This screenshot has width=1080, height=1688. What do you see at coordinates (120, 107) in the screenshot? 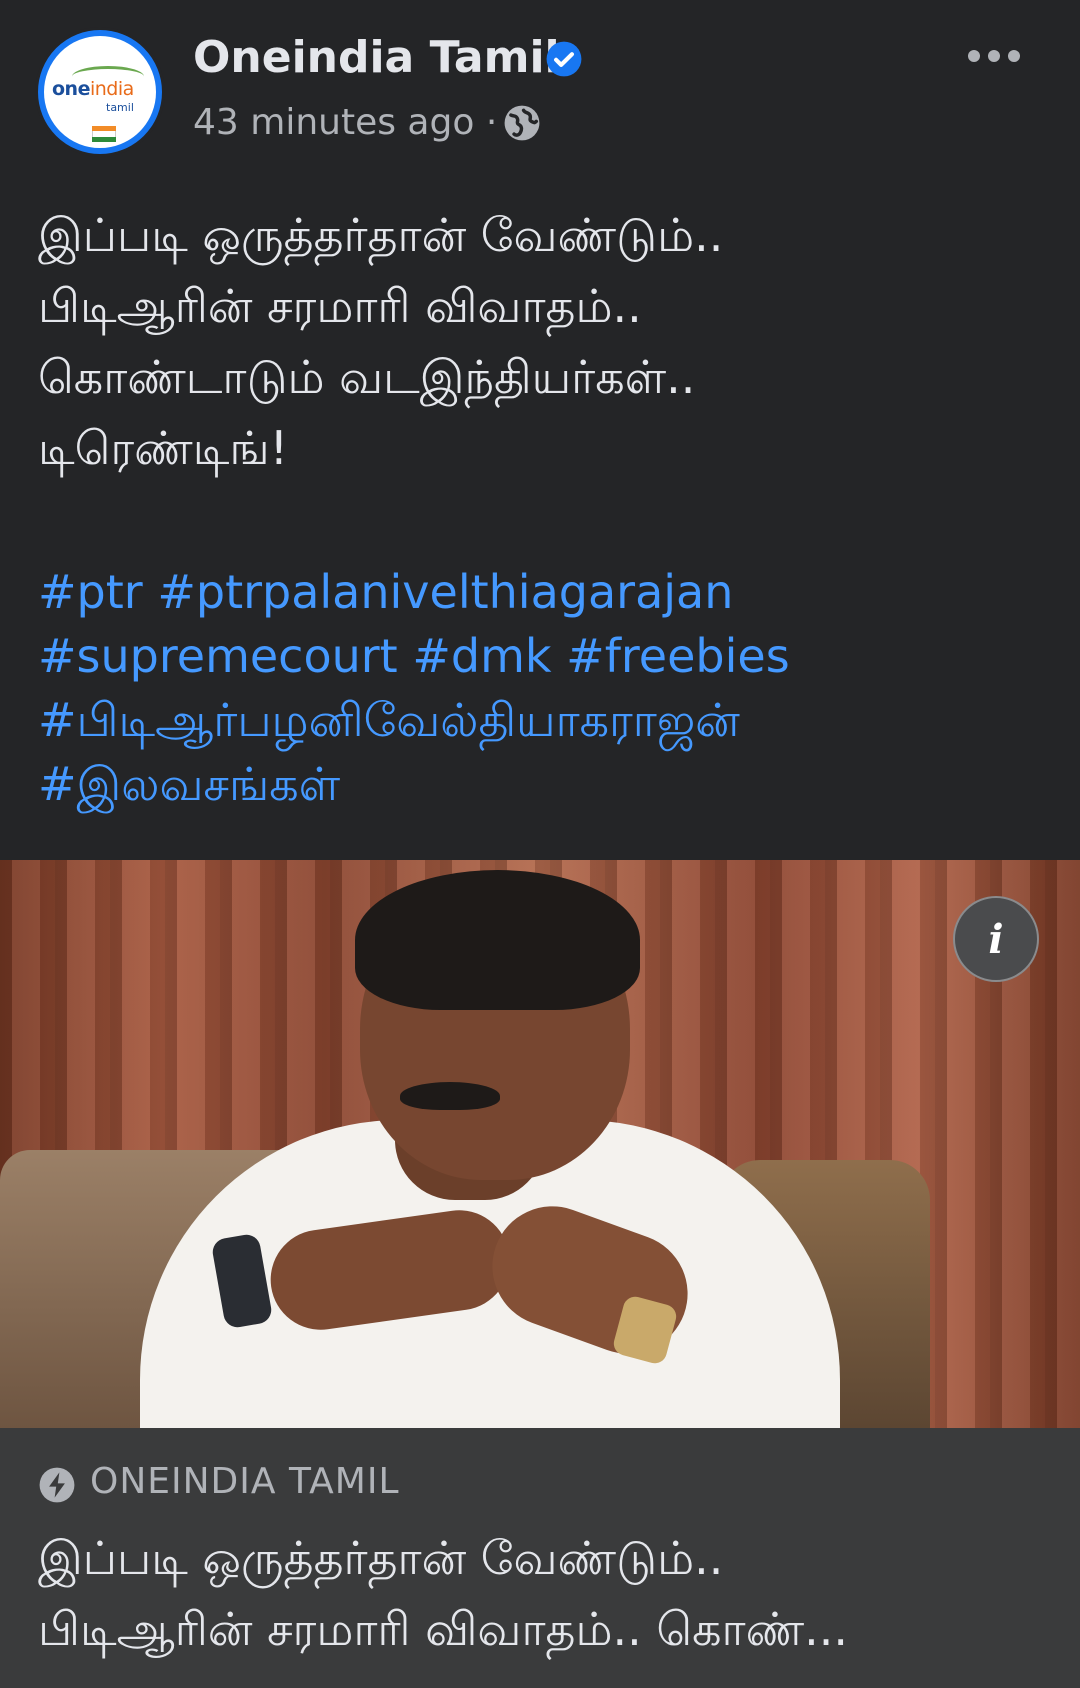
I see `avatar-logo-sub: tamil` at bounding box center [120, 107].